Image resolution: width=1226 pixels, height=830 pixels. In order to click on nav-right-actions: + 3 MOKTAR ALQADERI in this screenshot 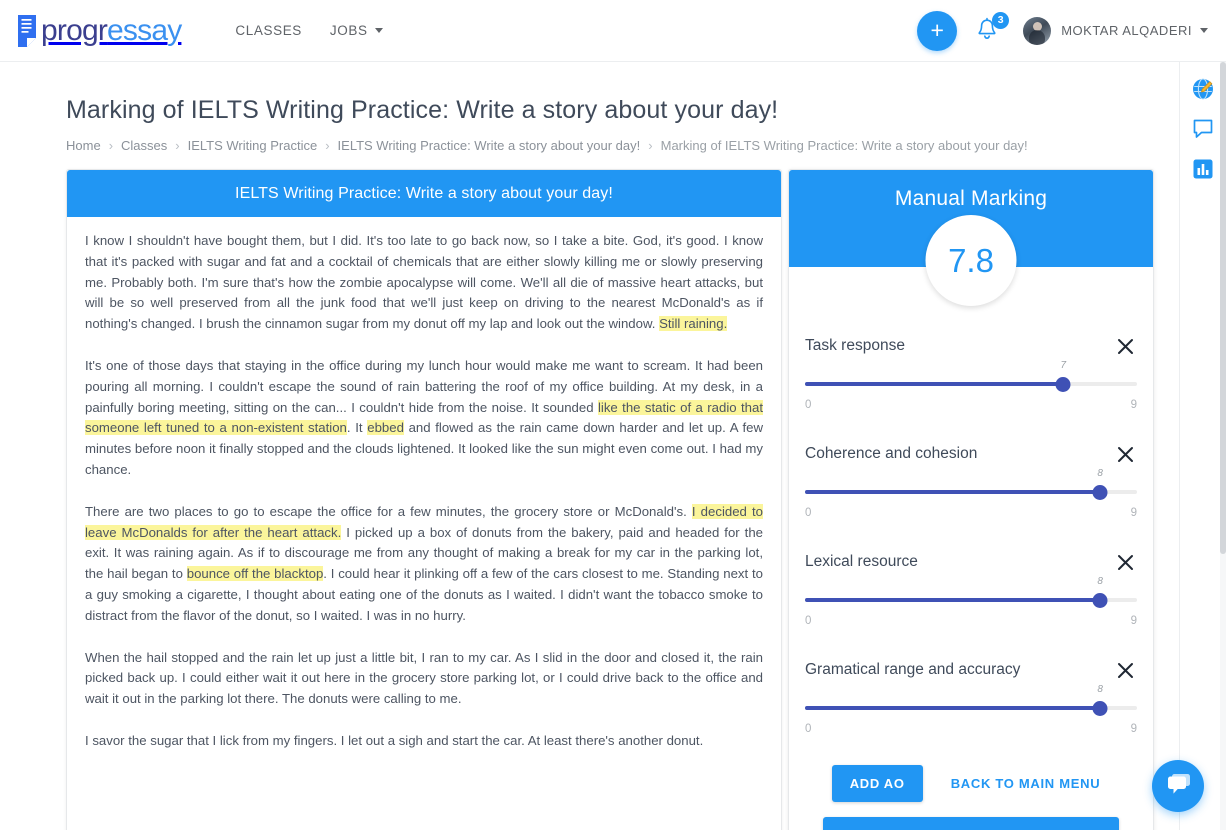, I will do `click(1062, 30)`.